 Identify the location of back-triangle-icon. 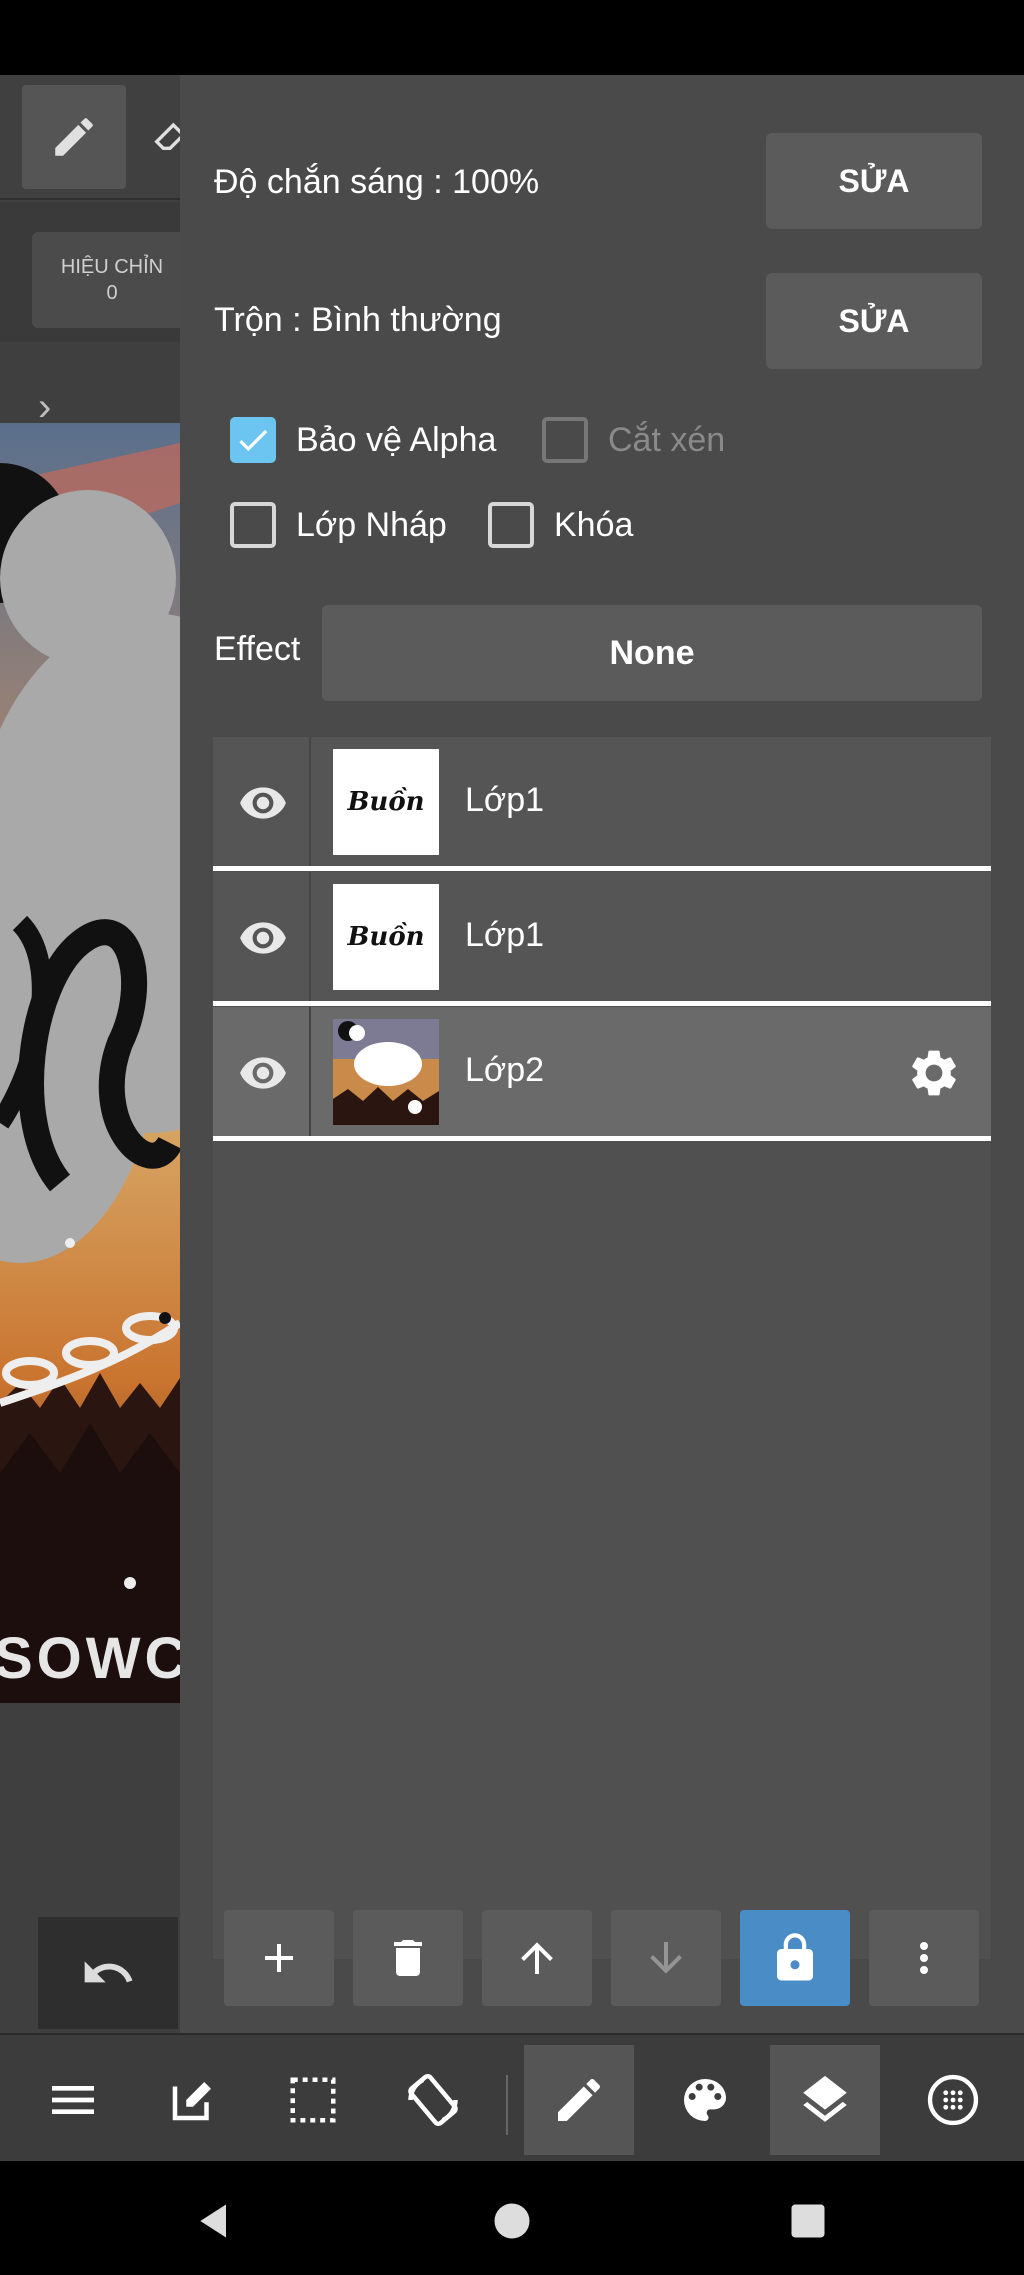
(213, 2221).